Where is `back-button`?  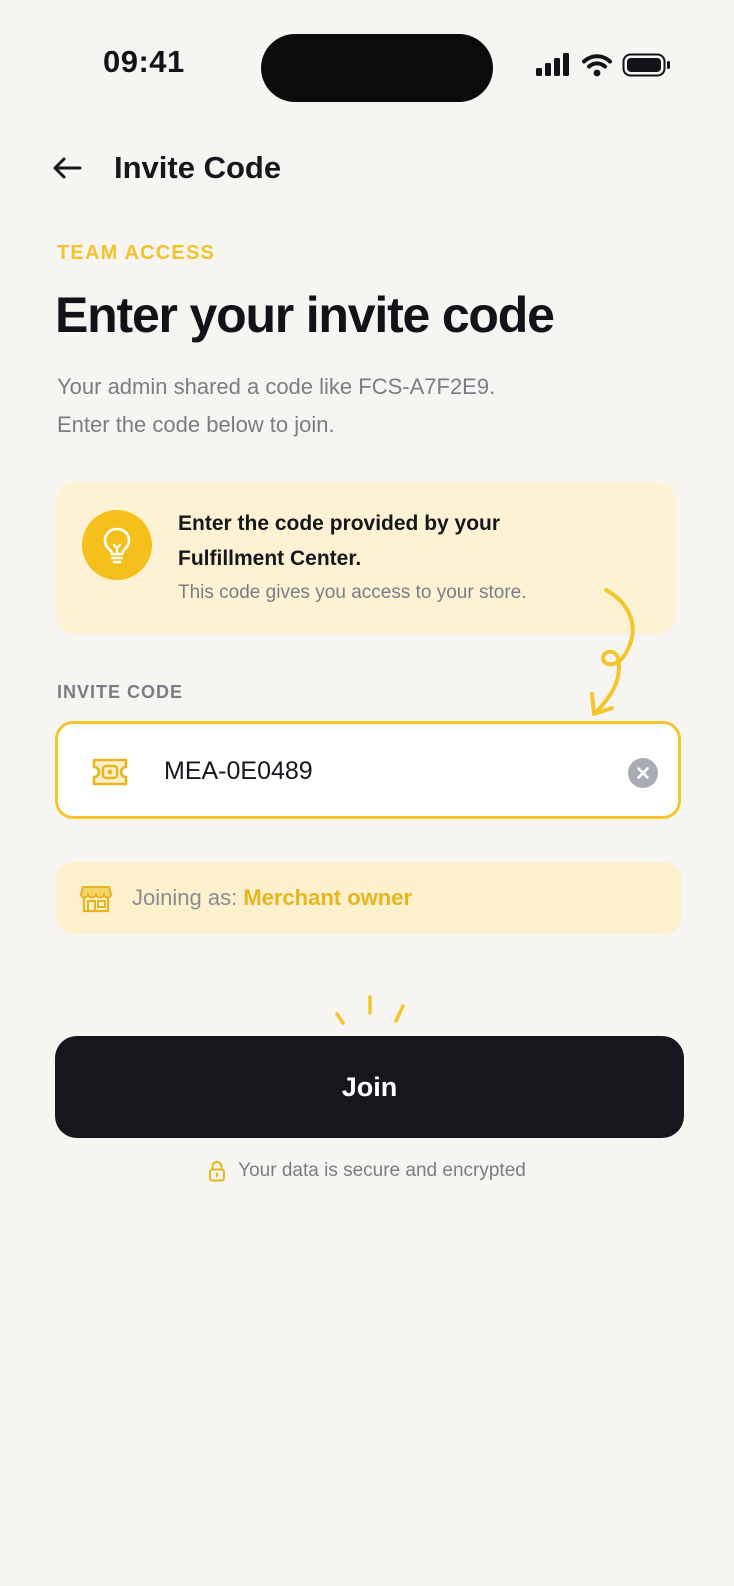 back-button is located at coordinates (69, 168).